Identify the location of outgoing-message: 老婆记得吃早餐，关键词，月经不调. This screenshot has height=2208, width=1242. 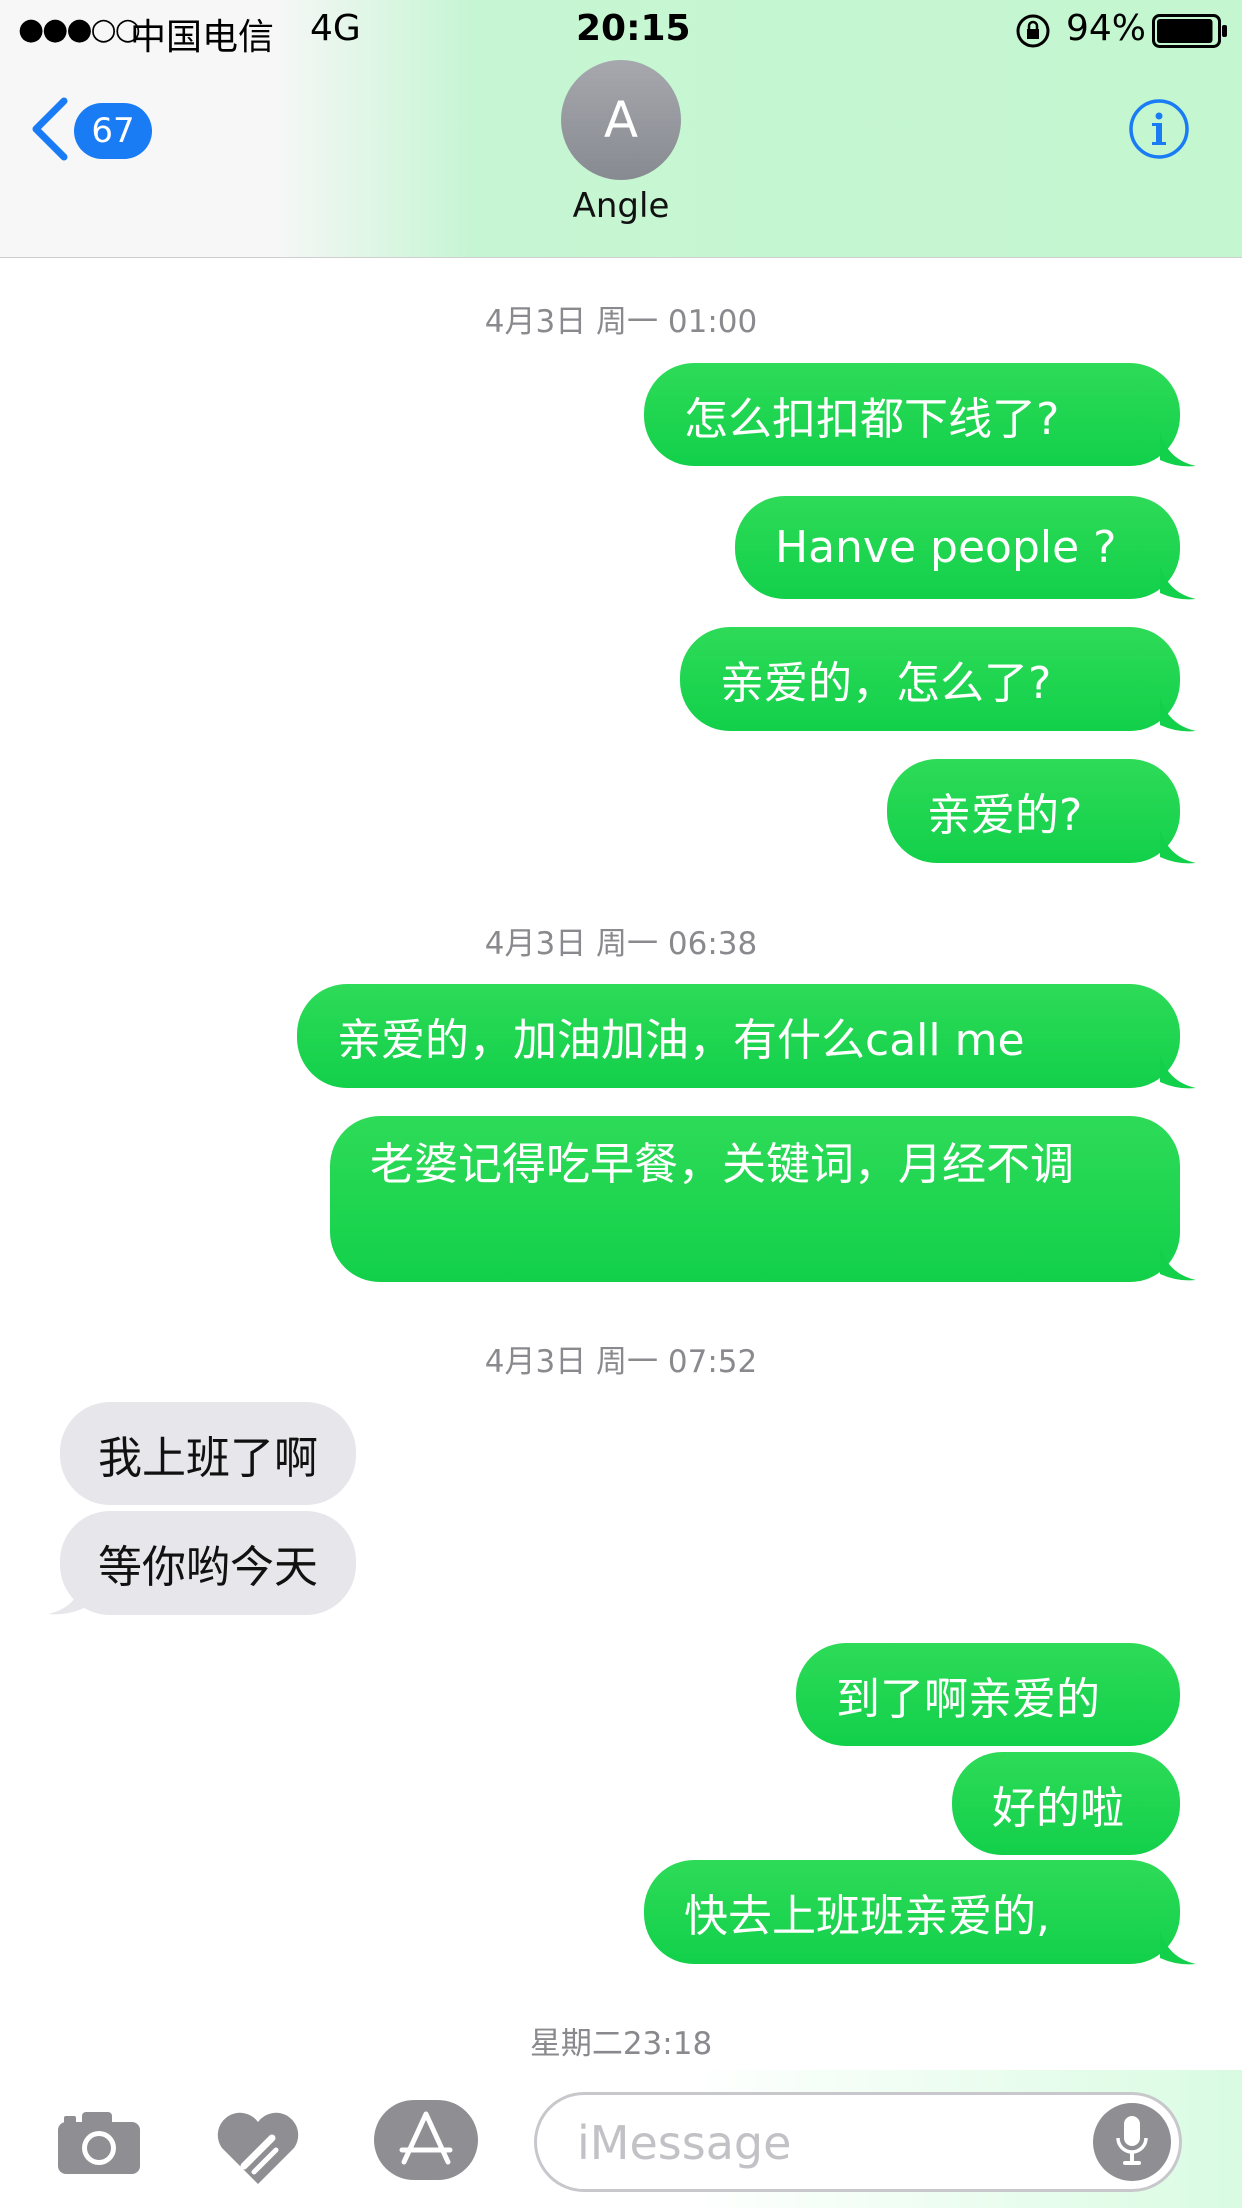
(755, 1199).